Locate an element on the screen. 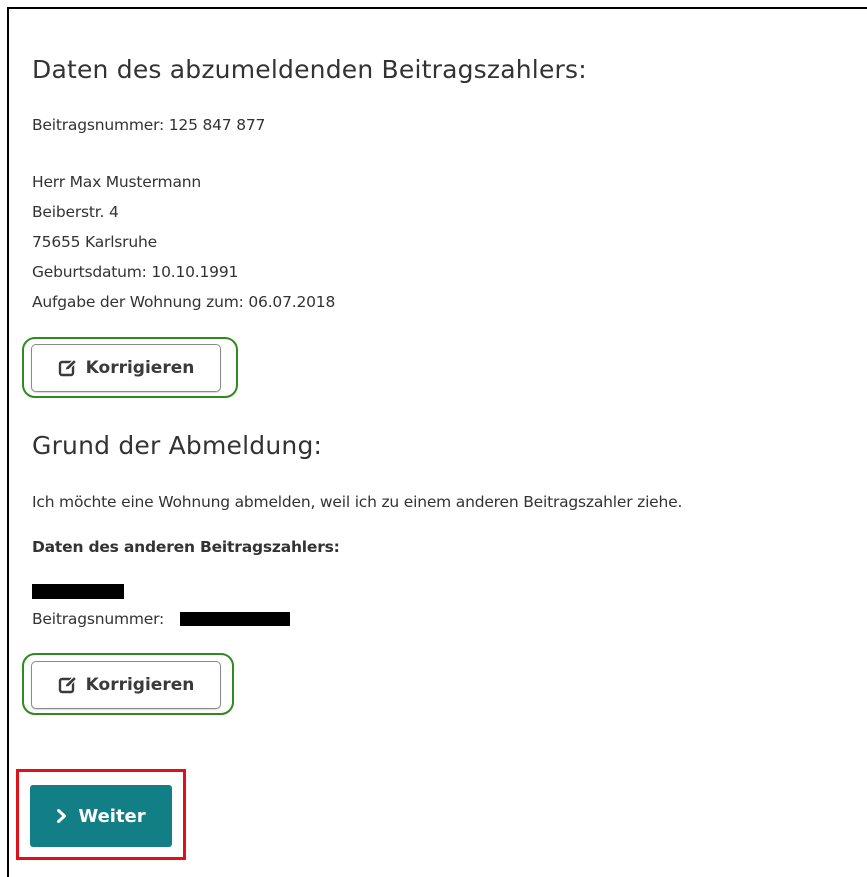 This screenshot has height=877, width=867. korrigieren-button-other: Korrigieren is located at coordinates (126, 685).